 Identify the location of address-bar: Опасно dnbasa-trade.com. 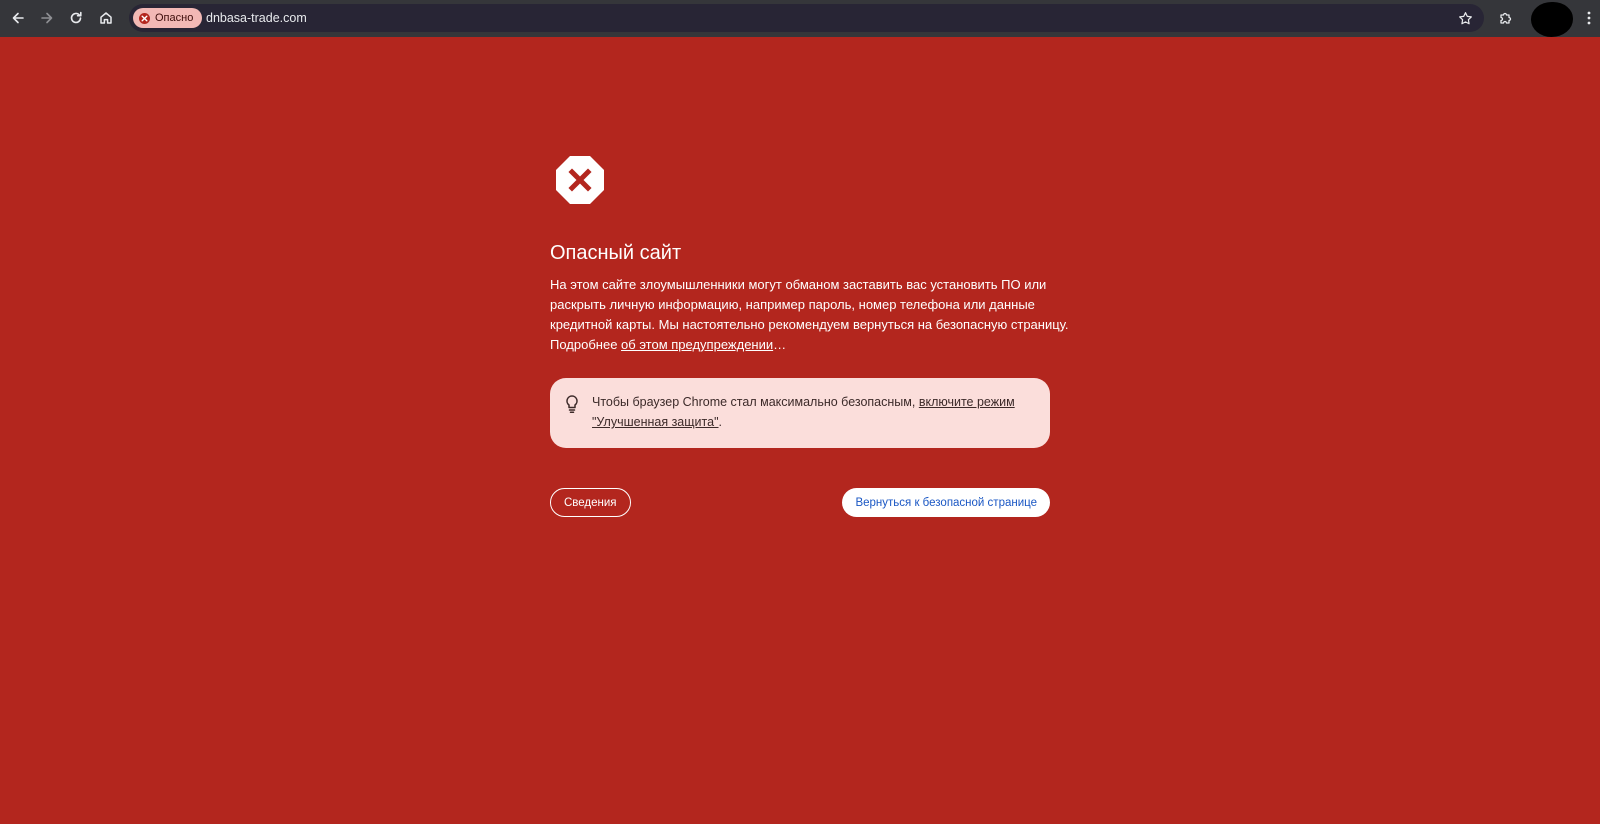
(806, 18).